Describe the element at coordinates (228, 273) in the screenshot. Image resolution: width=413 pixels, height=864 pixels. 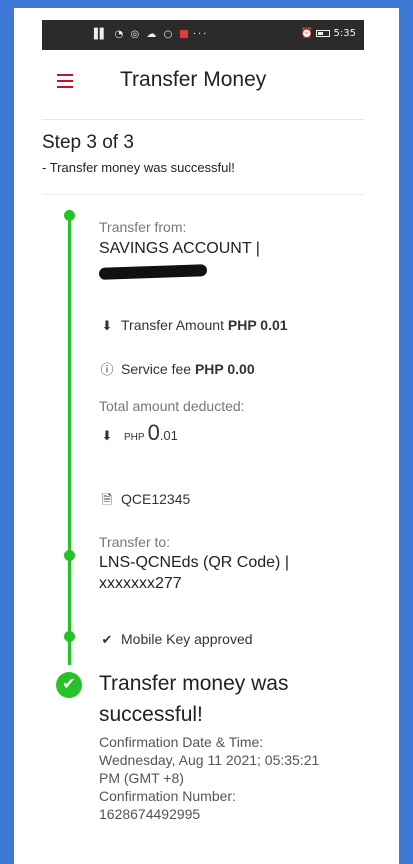
I see `redacted-account-number` at that location.